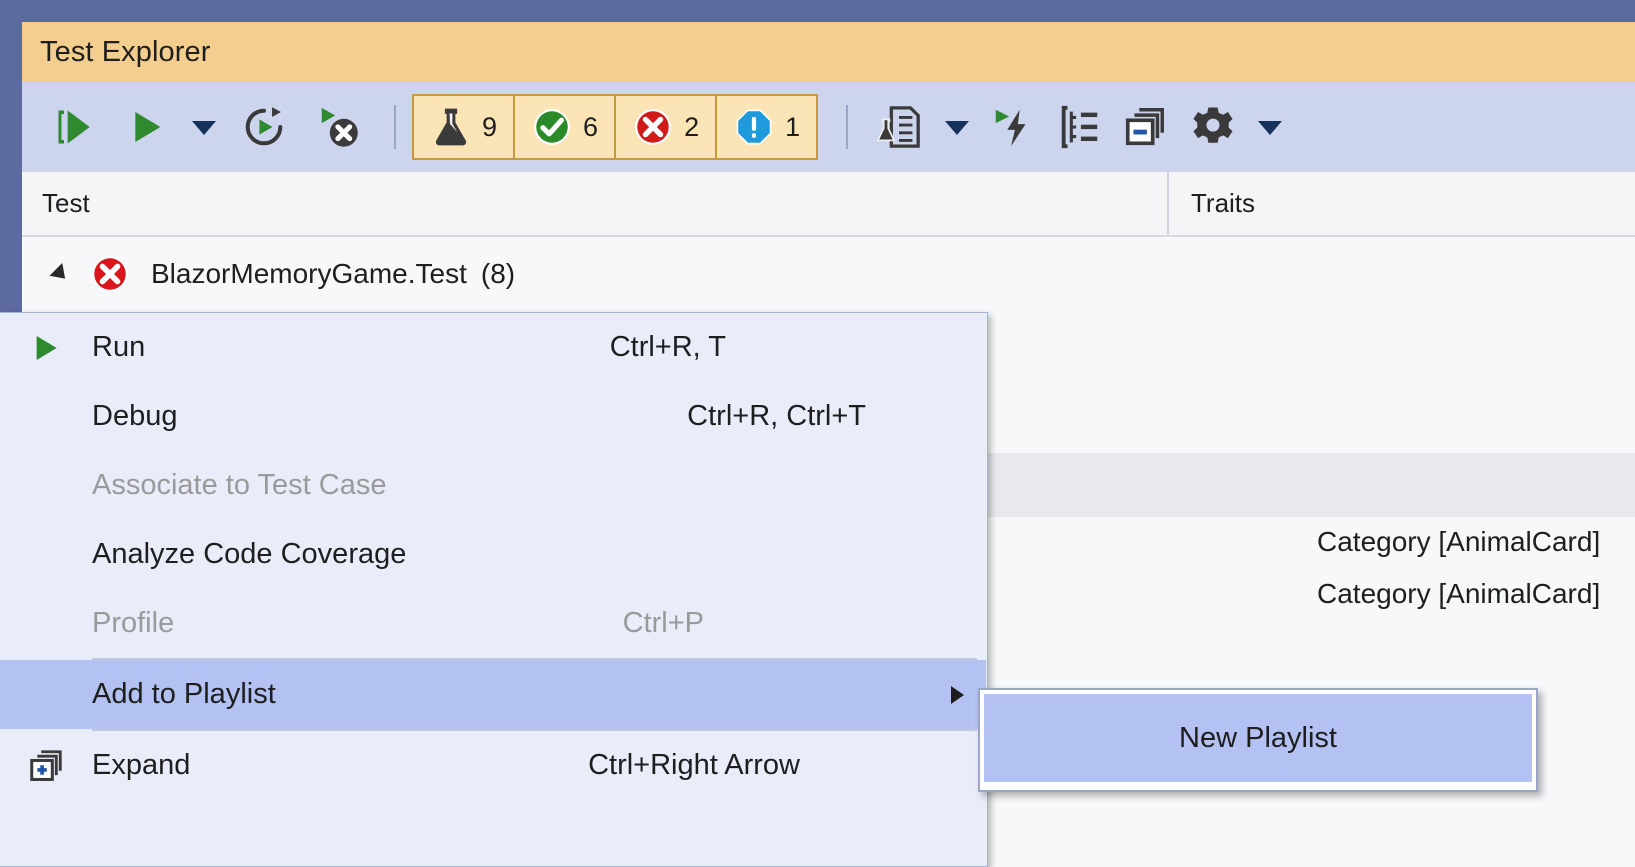  I want to click on group-by-button, so click(1079, 127).